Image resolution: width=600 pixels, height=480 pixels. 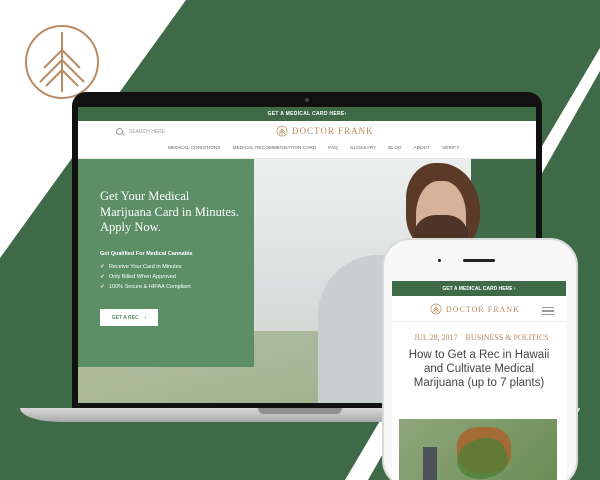 What do you see at coordinates (275, 148) in the screenshot?
I see `nav-item-medical-recommendation-card: MEDICAL RECOMMENDATION CARD` at bounding box center [275, 148].